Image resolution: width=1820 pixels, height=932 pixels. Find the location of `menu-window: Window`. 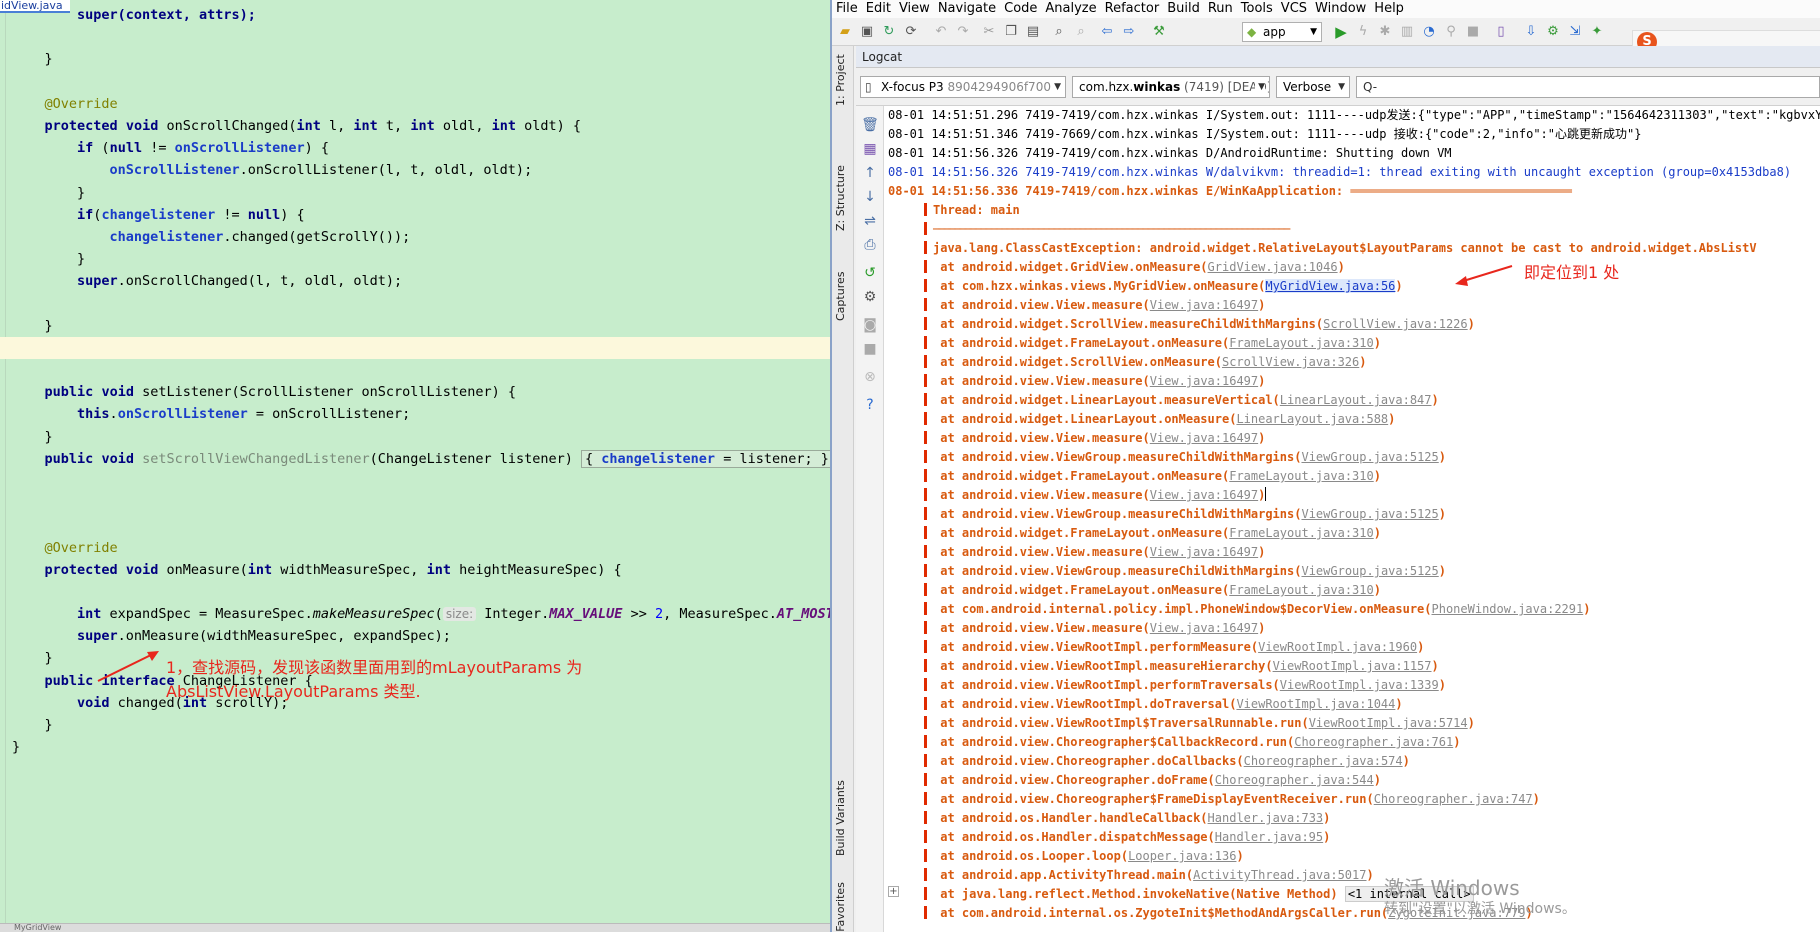

menu-window: Window is located at coordinates (1340, 8).